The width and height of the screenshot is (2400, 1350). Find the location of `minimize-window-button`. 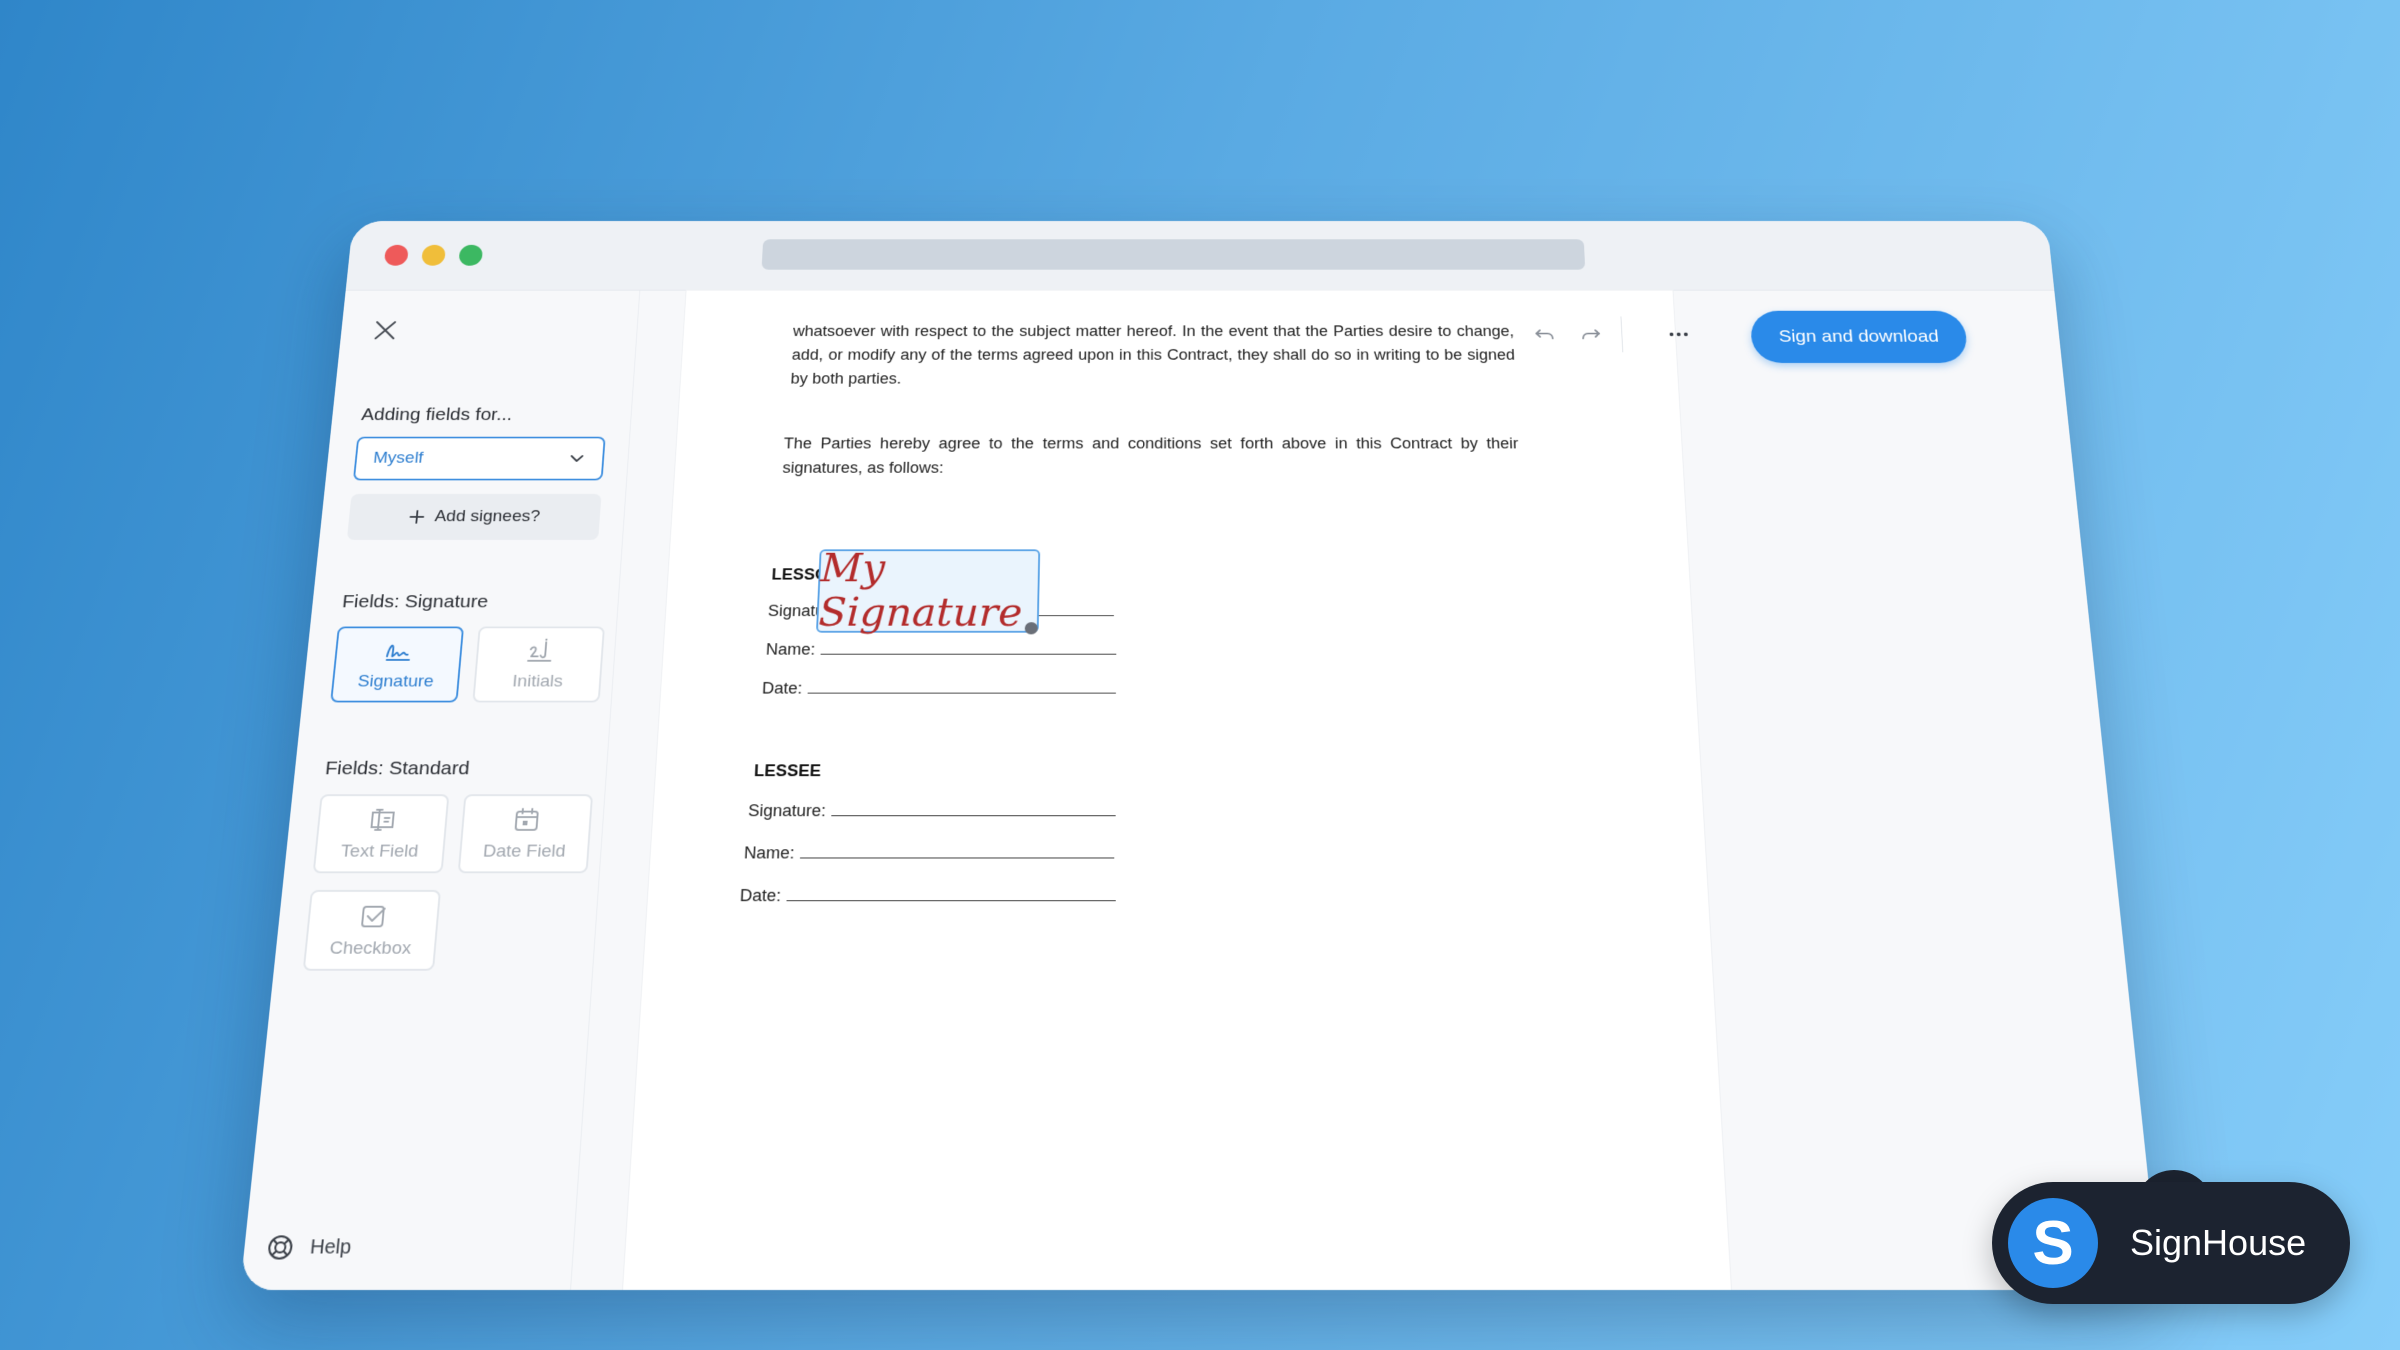

minimize-window-button is located at coordinates (434, 255).